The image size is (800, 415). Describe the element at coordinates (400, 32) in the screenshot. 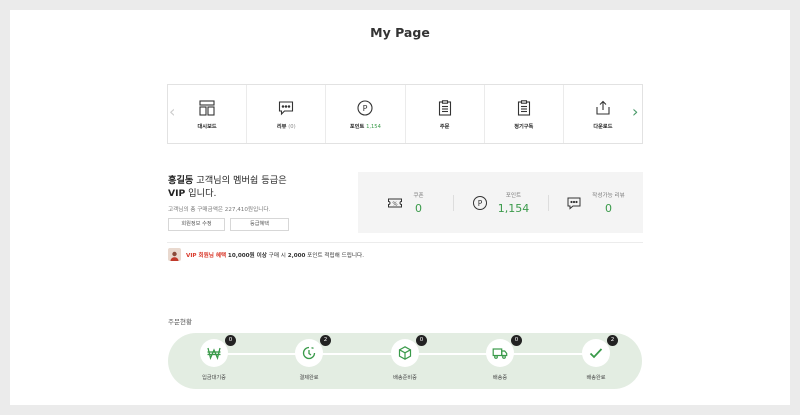

I see `page-title: My Page` at that location.